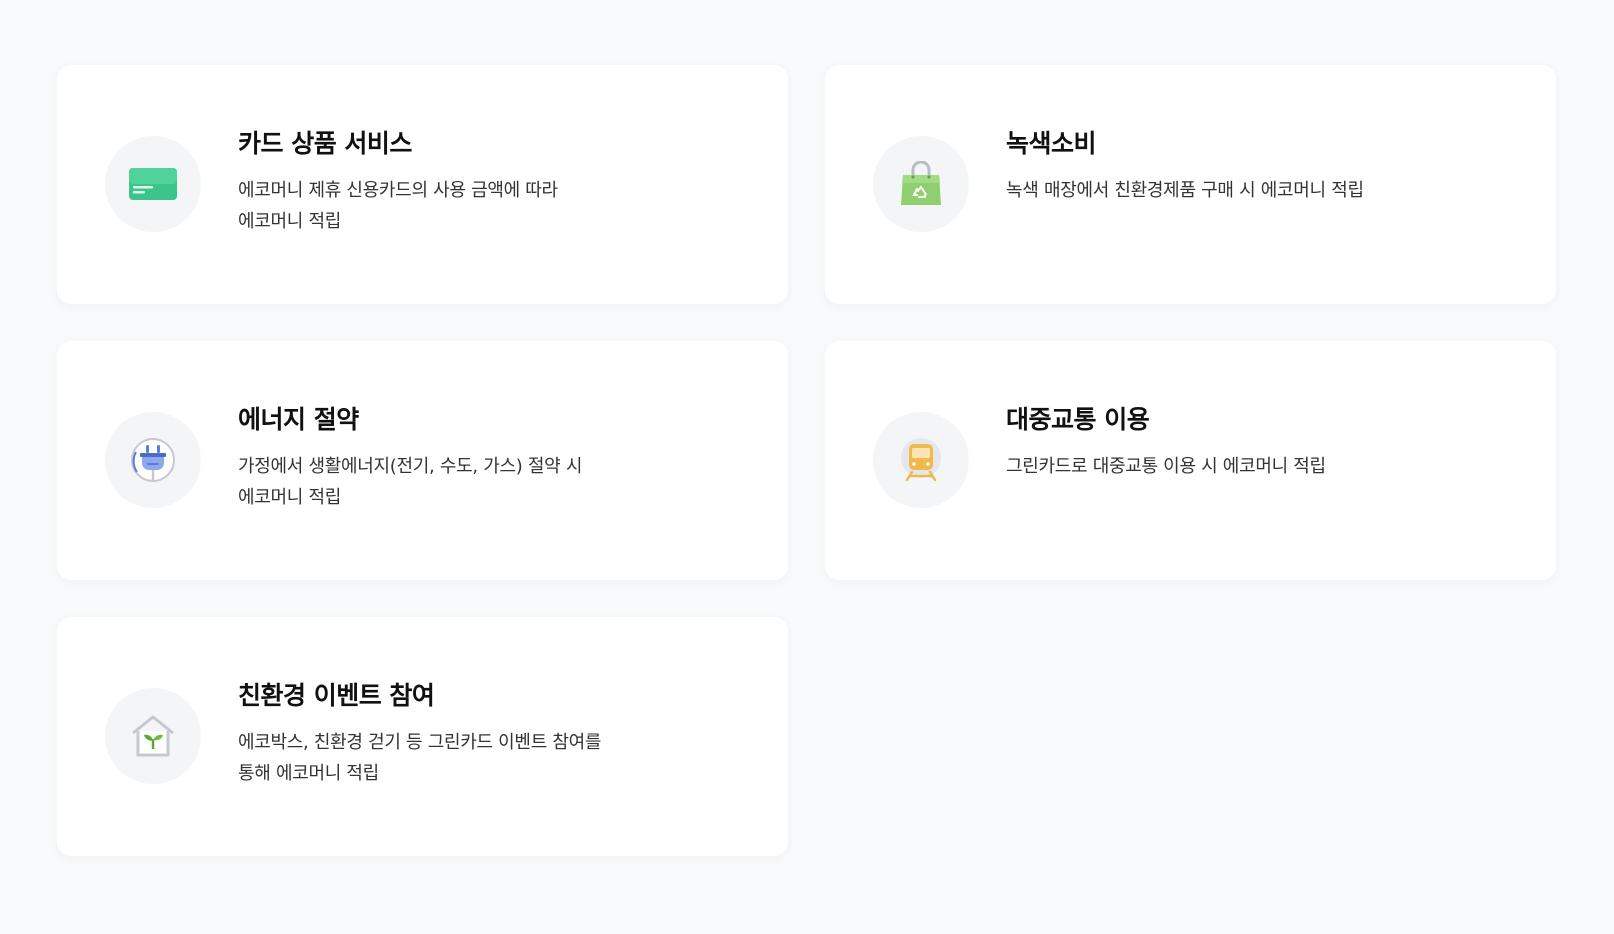 This screenshot has width=1614, height=934. I want to click on sprout-house-icon, so click(153, 736).